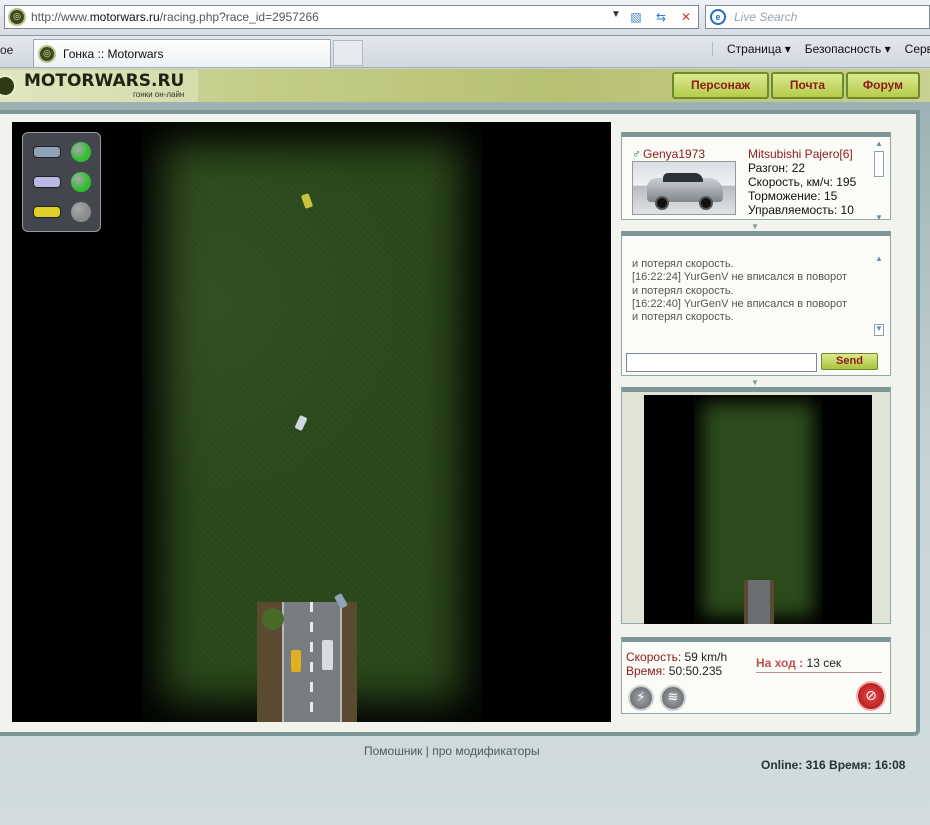  What do you see at coordinates (636, 17) in the screenshot?
I see `compatibility-view-icon: ▧` at bounding box center [636, 17].